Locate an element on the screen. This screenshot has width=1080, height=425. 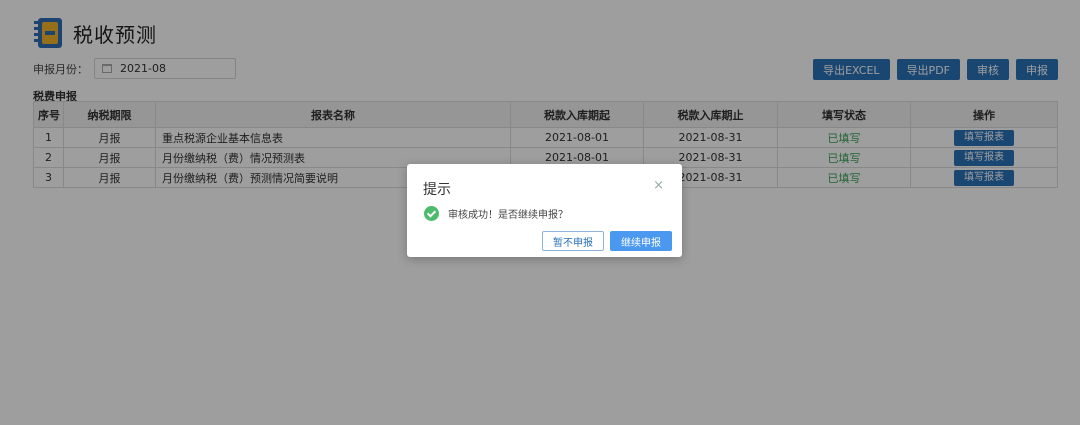
confirm-dialog: 提示 × 审核成功！是否继续申报？ 暂不申报 继续申报 is located at coordinates (544, 210).